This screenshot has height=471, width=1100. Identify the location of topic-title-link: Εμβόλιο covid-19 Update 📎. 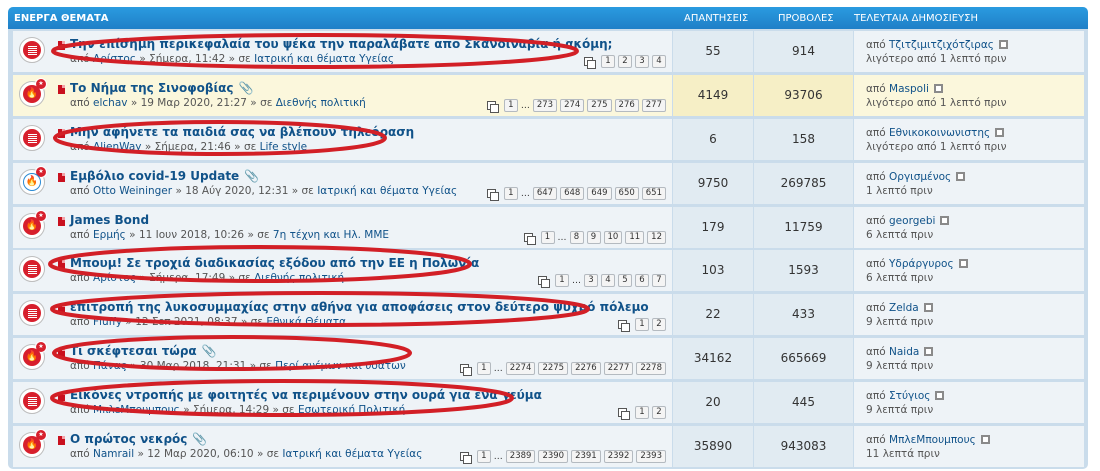
(164, 176).